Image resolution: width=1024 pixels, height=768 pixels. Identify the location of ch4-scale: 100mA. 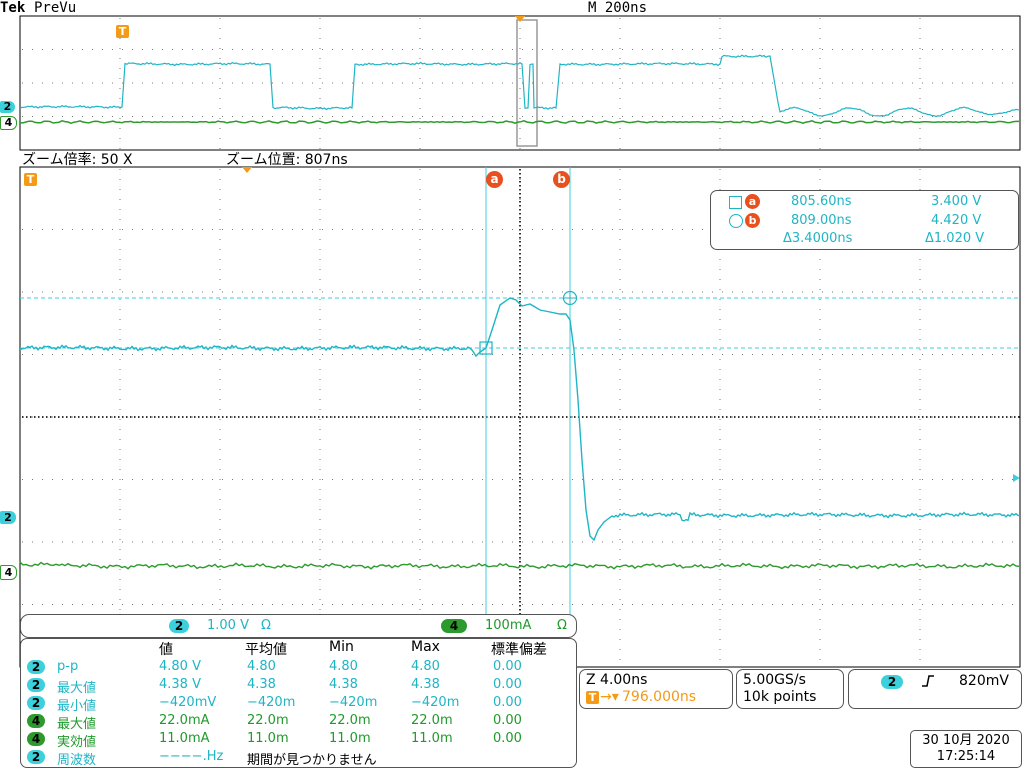
(508, 625).